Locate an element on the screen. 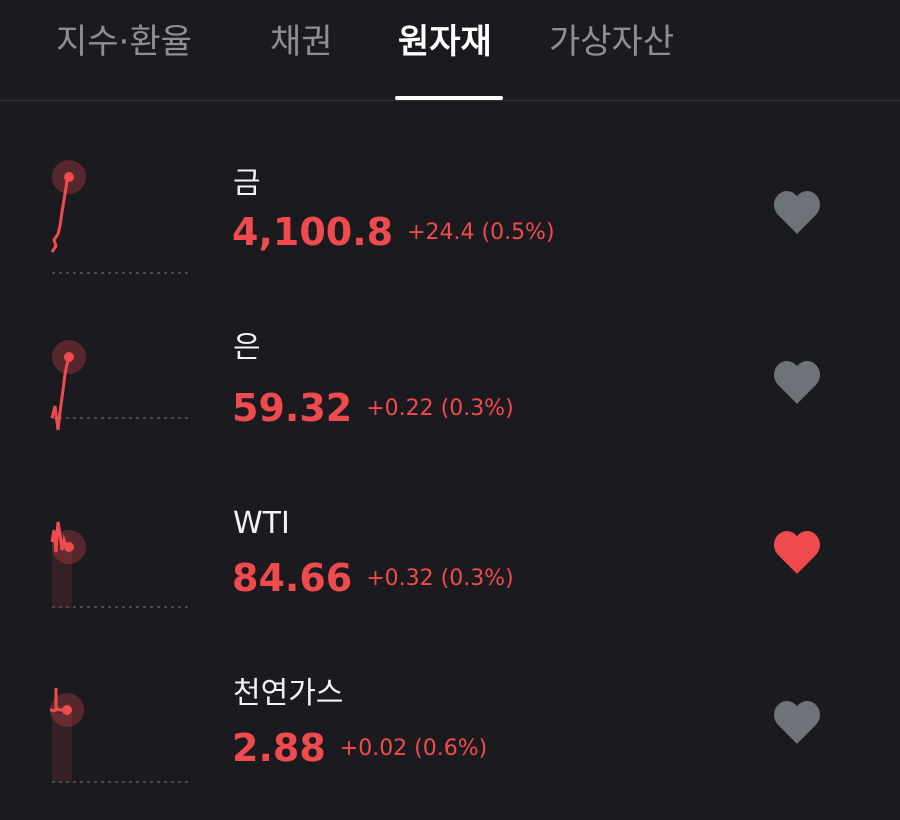  item-price-line: 2.88 +0.02 (0.6%) is located at coordinates (359, 748).